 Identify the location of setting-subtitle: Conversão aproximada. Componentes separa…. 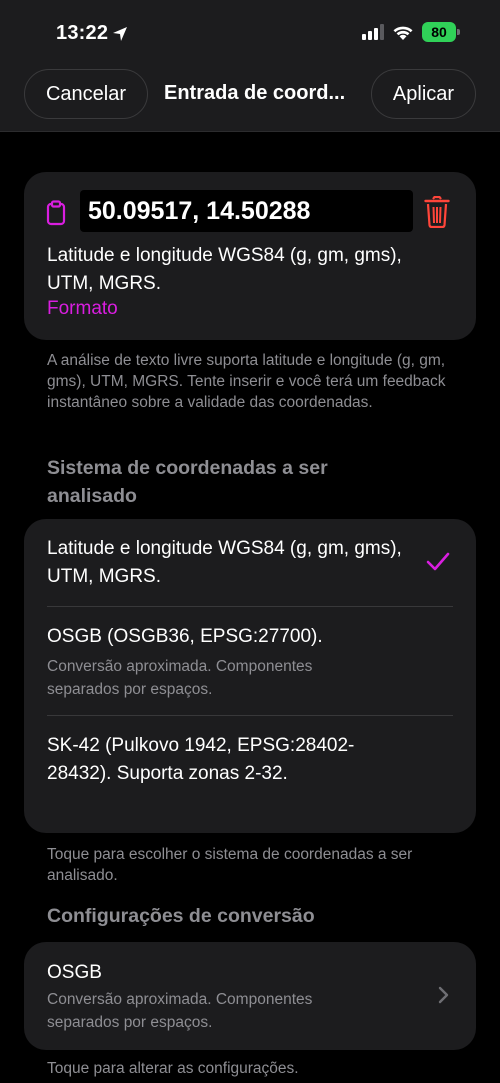
(180, 1011).